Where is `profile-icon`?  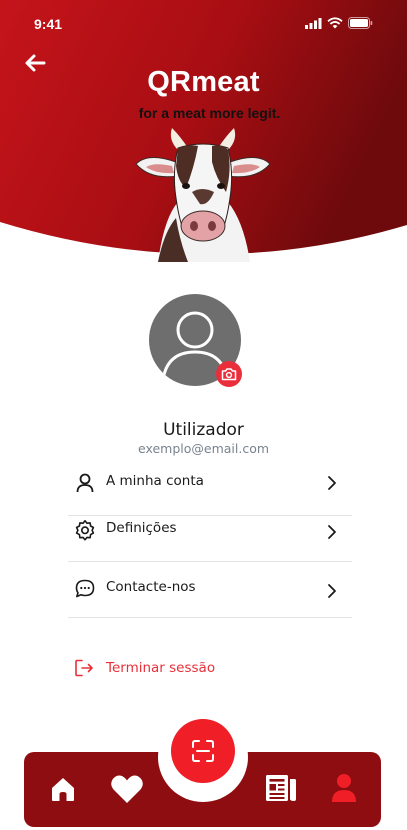 profile-icon is located at coordinates (344, 788).